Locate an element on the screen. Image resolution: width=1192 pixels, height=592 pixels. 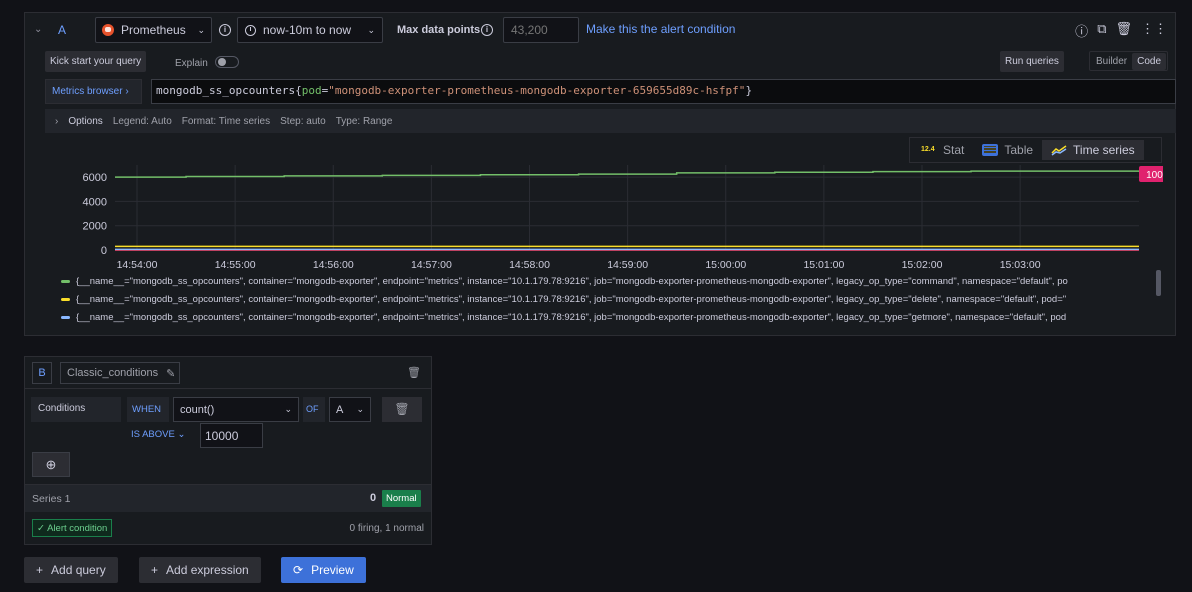
datasource-select: Prometheus ⌄ is located at coordinates (153, 30).